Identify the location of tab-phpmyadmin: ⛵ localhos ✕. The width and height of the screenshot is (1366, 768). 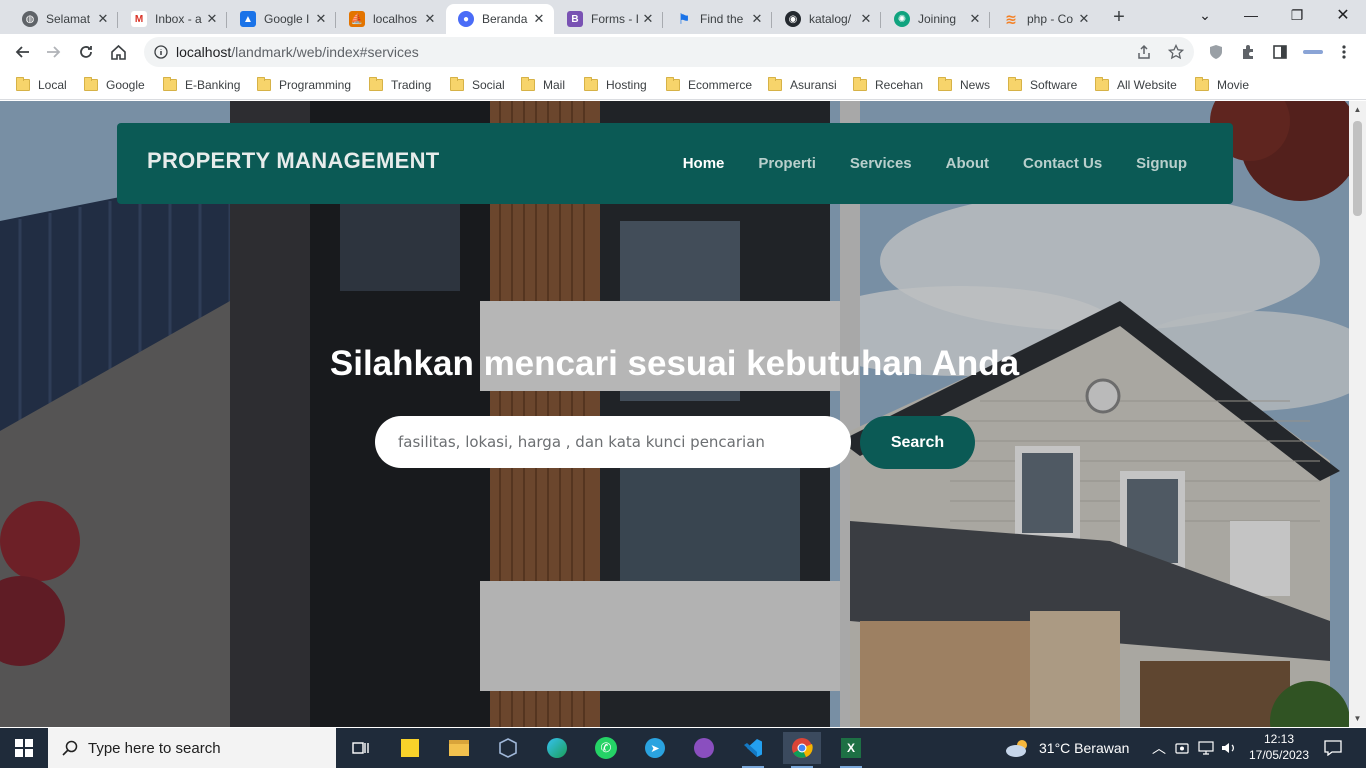
(391, 19).